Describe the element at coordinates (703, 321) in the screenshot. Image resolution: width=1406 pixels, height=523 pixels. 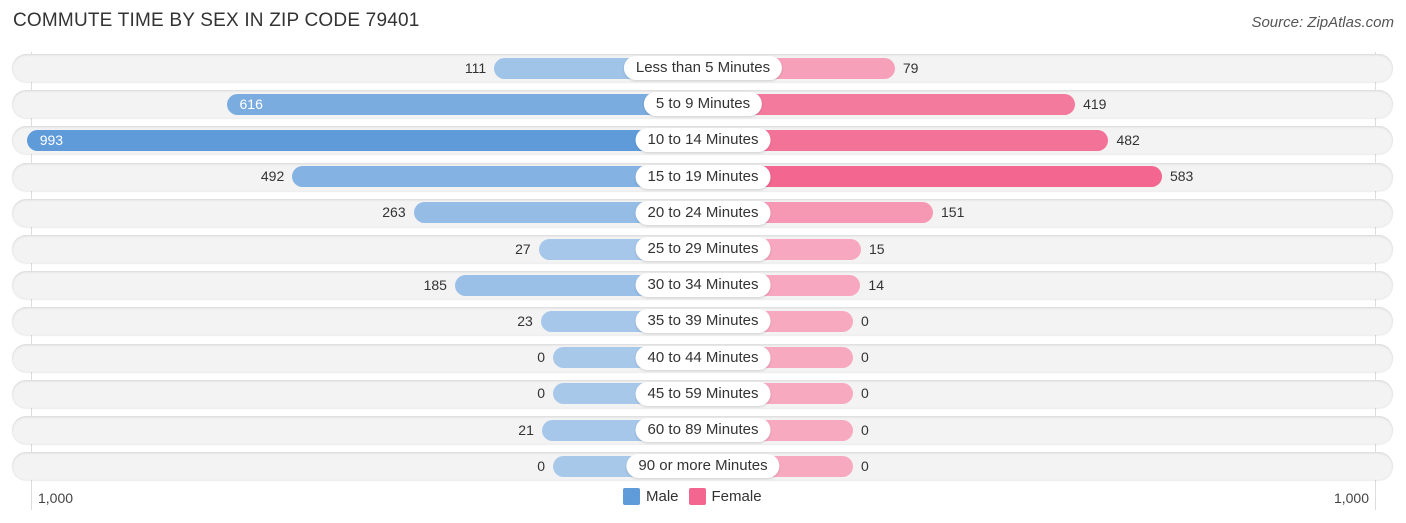
I see `category-label: 35 to 39 Minutes` at that location.